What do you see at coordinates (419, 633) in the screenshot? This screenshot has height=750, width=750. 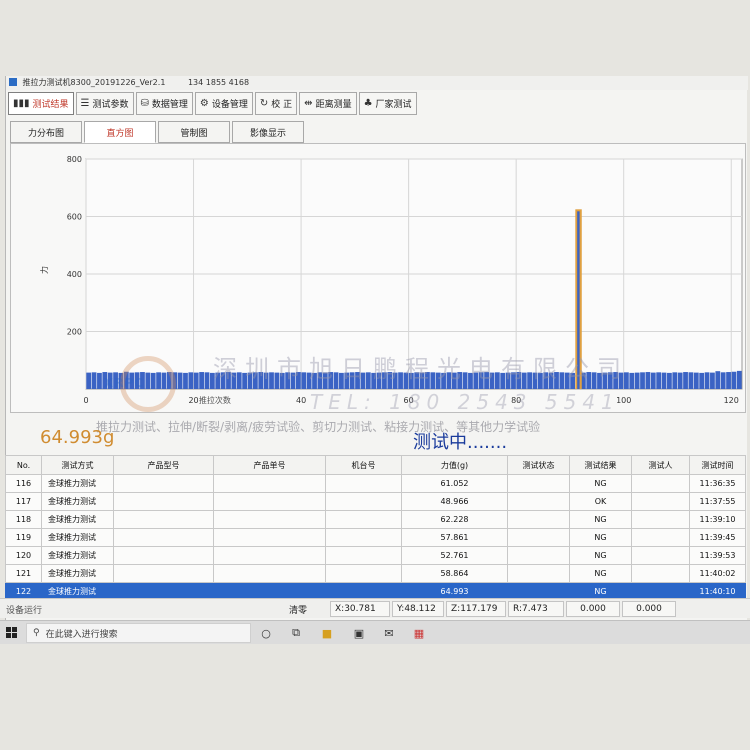 I see `app-taskbar-icon: ▦` at bounding box center [419, 633].